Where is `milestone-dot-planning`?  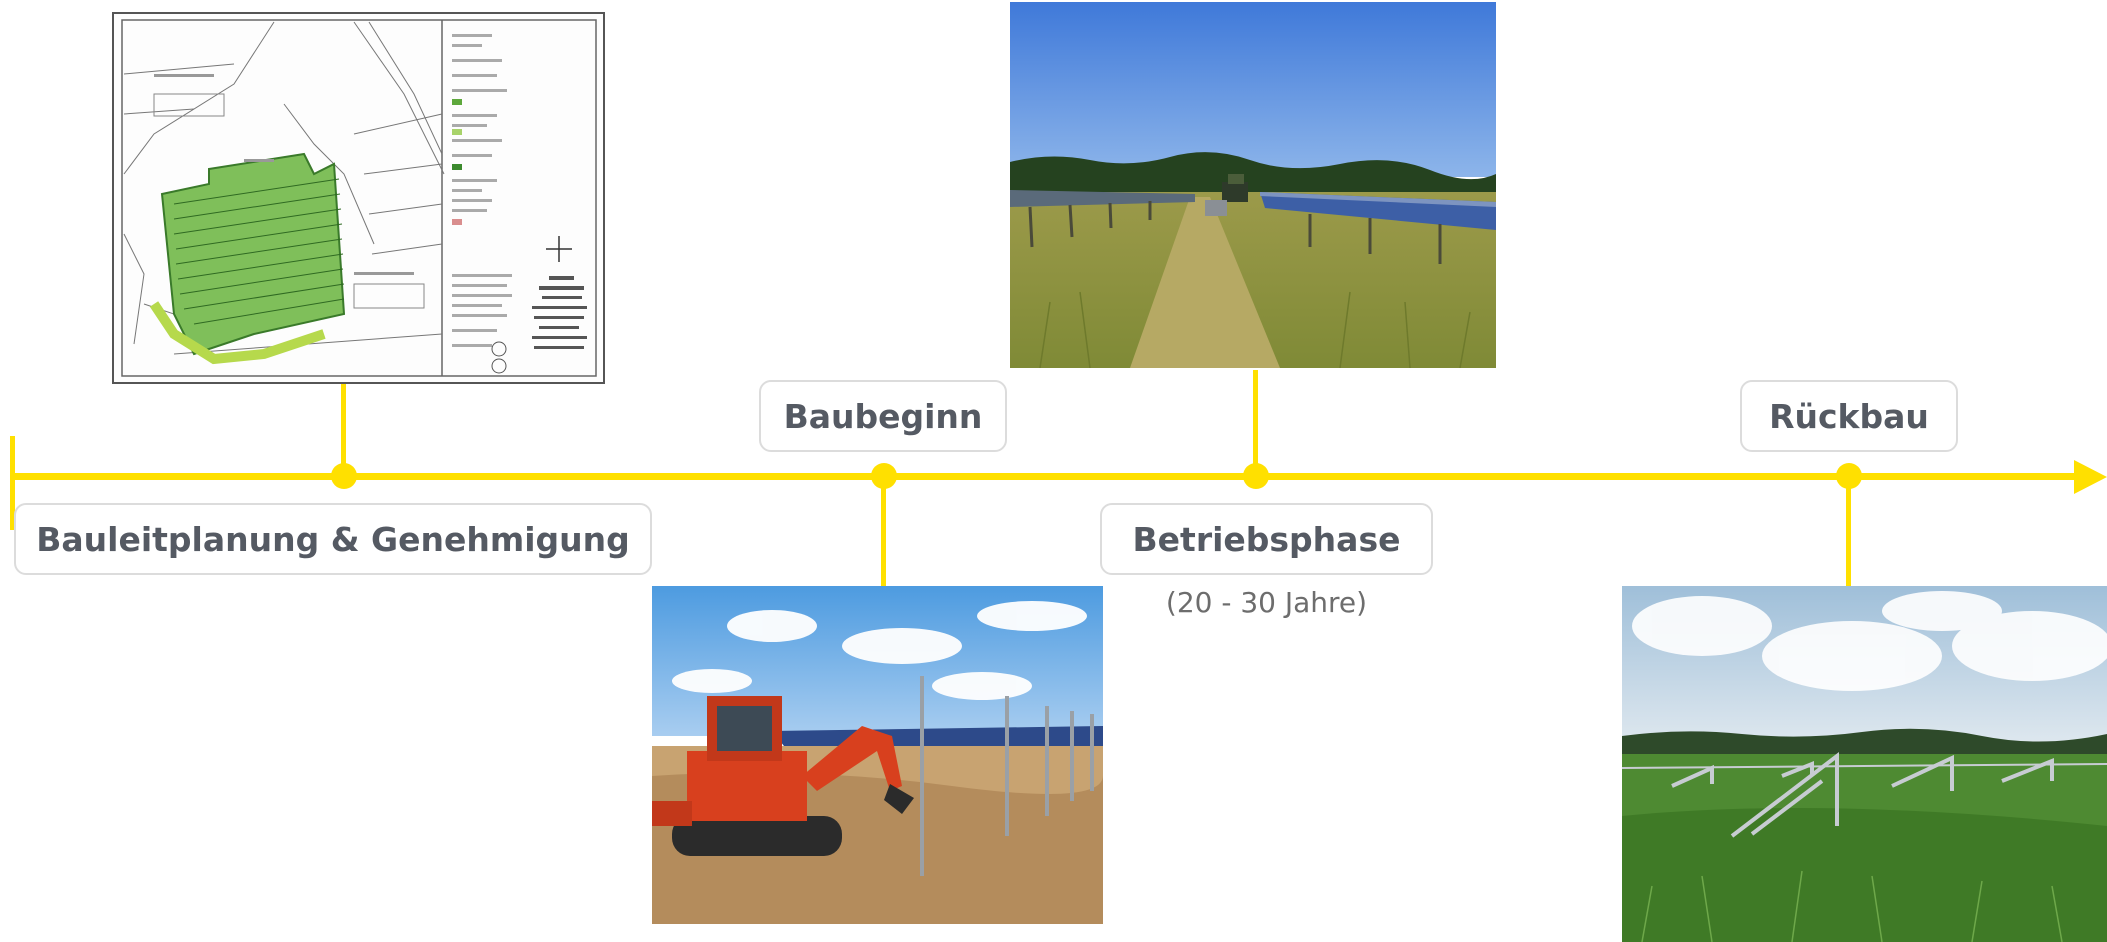
milestone-dot-planning is located at coordinates (344, 476).